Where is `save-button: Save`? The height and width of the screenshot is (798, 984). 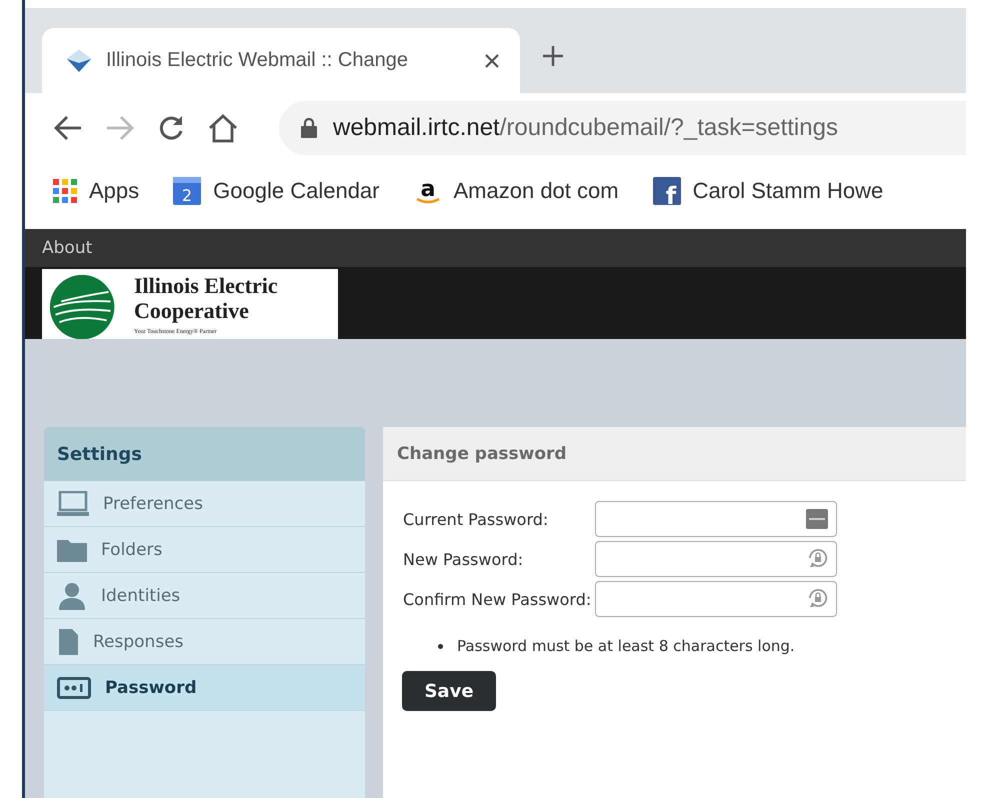
save-button: Save is located at coordinates (449, 691).